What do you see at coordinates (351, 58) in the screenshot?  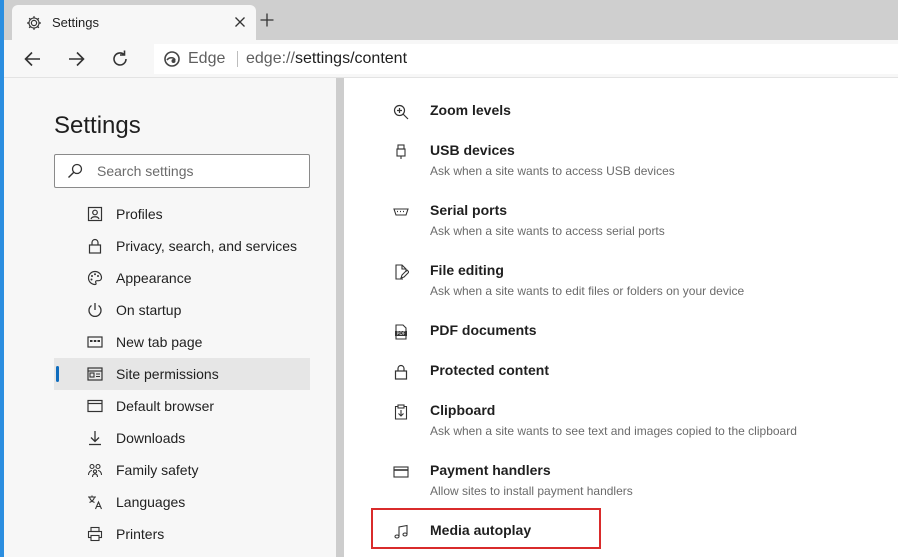 I see `url-path: settings/content` at bounding box center [351, 58].